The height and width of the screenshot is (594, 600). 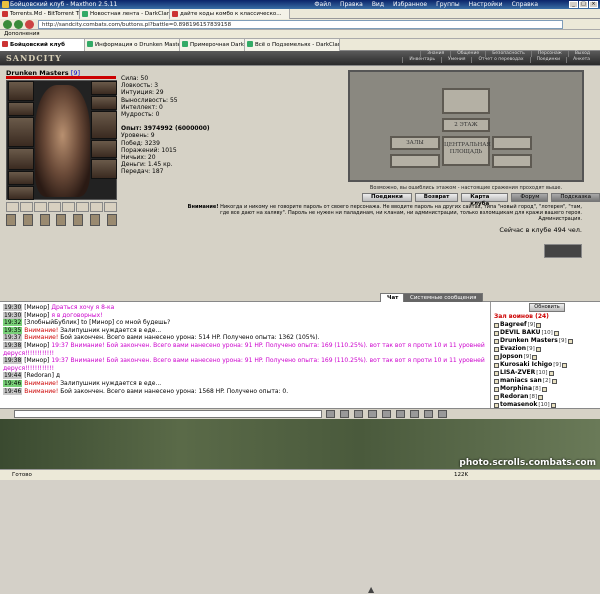 What do you see at coordinates (547, 333) in the screenshot?
I see `player-row: DEVIL BAKU [10]` at bounding box center [547, 333].